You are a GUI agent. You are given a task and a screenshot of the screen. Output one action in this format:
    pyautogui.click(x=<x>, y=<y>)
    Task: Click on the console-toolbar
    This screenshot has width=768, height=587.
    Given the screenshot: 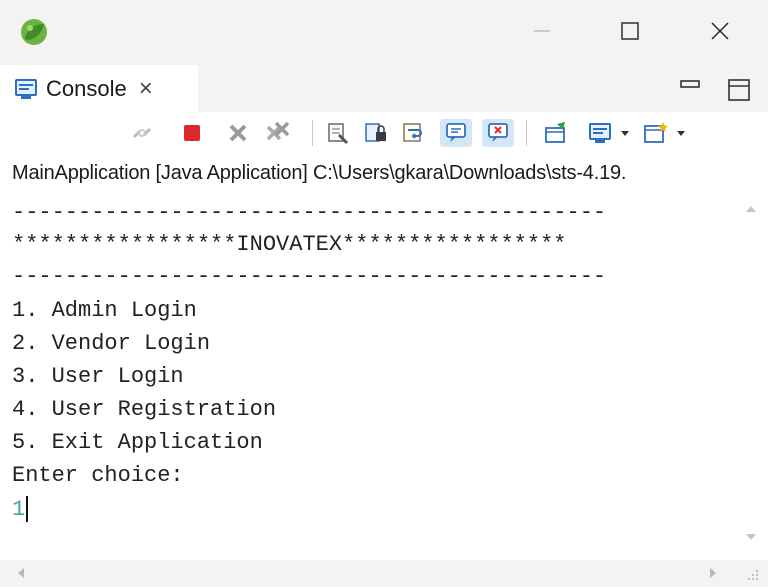 What is the action you would take?
    pyautogui.click(x=384, y=133)
    